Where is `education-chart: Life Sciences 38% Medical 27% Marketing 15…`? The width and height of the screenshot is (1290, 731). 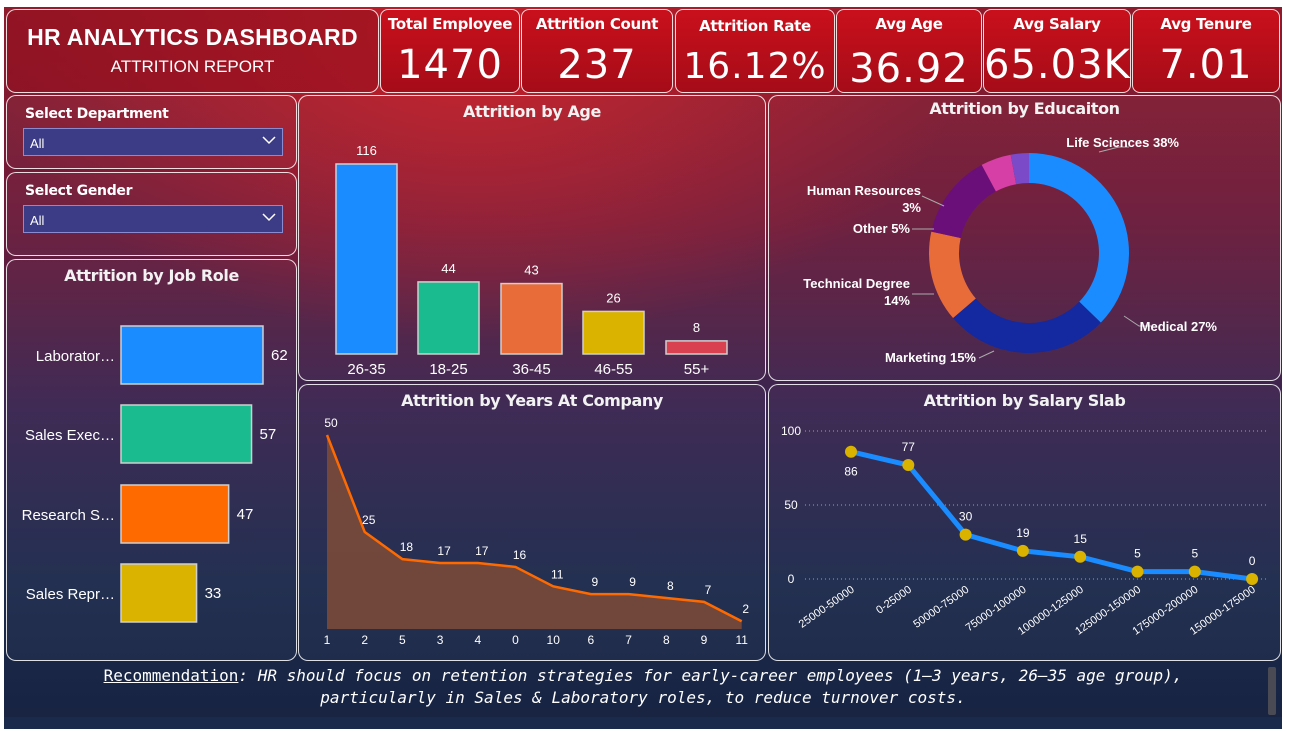
education-chart: Life Sciences 38% Medical 27% Marketing 15… is located at coordinates (1010, 250).